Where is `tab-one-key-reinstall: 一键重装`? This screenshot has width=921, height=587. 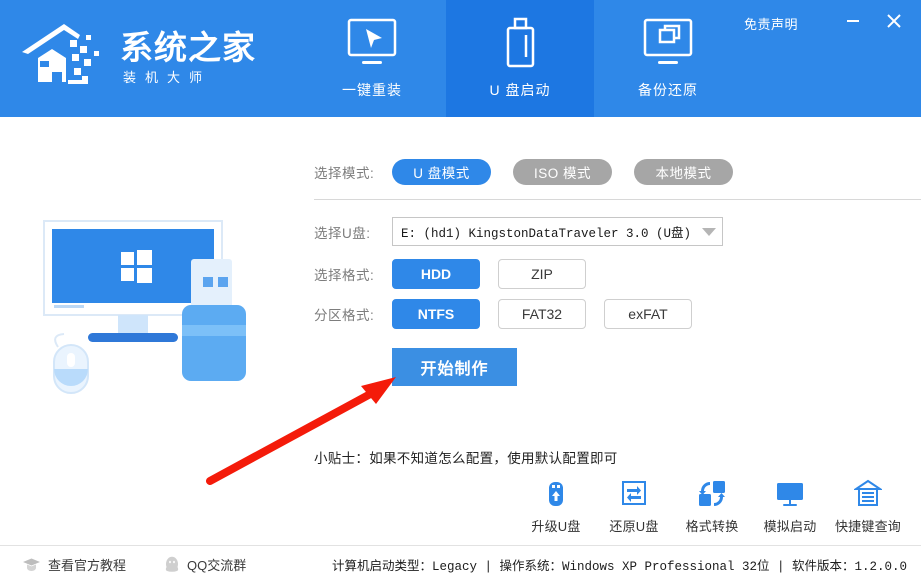
tab-one-key-reinstall: 一键重装 is located at coordinates (372, 58).